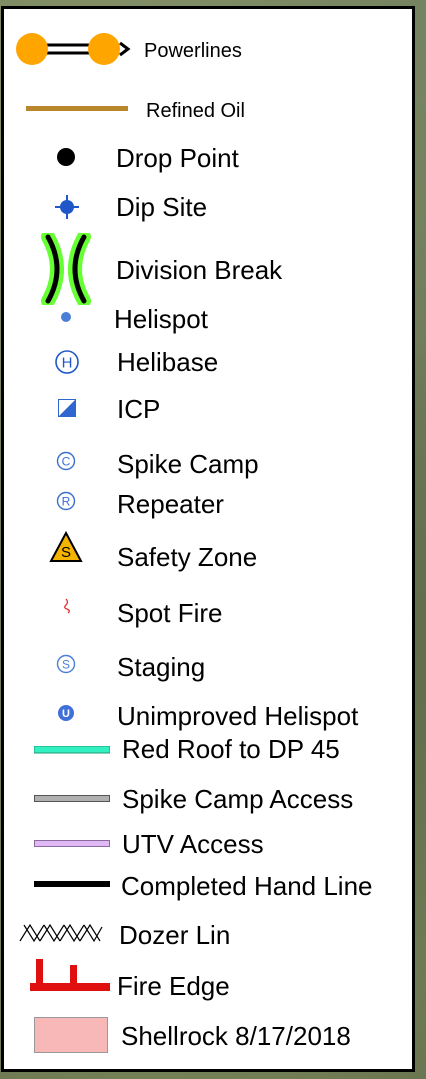 This screenshot has width=426, height=1079. I want to click on svg-text: H, so click(67, 363).